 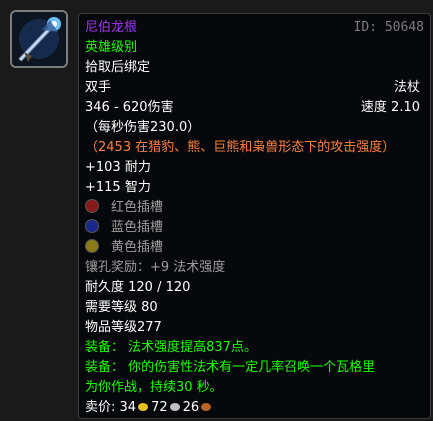 What do you see at coordinates (128, 407) in the screenshot?
I see `sell-gold-amount: 34` at bounding box center [128, 407].